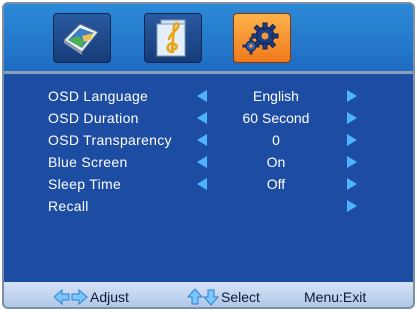 The width and height of the screenshot is (417, 312). What do you see at coordinates (88, 162) in the screenshot?
I see `menu-label: Blue Screen` at bounding box center [88, 162].